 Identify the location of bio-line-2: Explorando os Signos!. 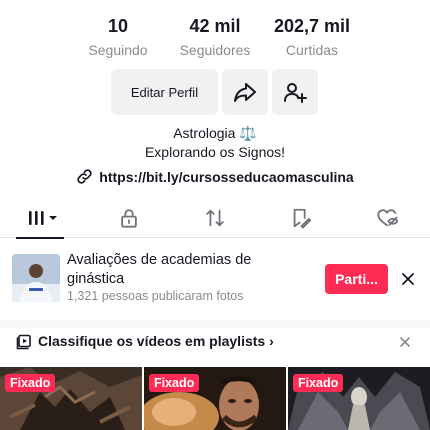
(215, 152).